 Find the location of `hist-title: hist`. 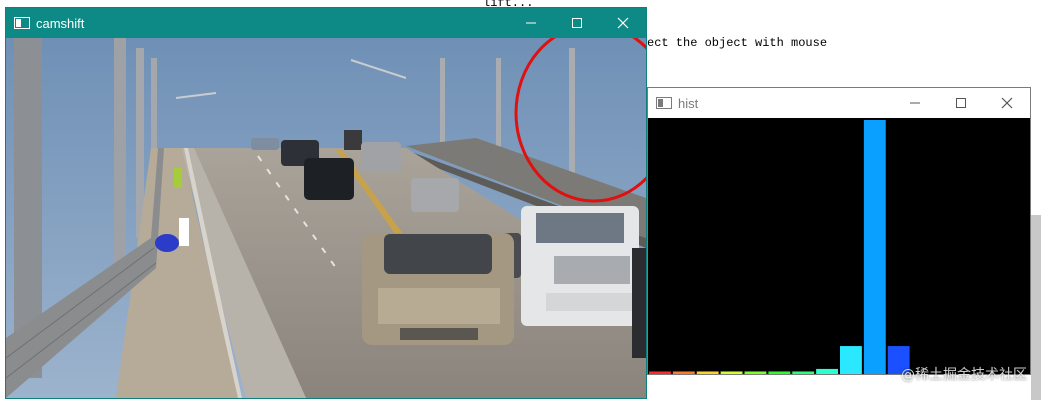

hist-title: hist is located at coordinates (688, 103).